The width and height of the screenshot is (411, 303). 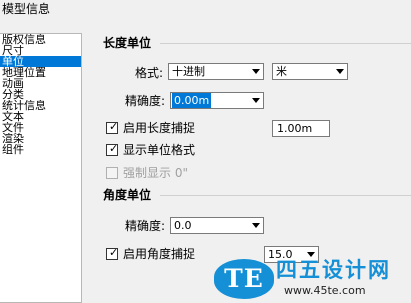 What do you see at coordinates (244, 279) in the screenshot?
I see `watermark-logo: TE` at bounding box center [244, 279].